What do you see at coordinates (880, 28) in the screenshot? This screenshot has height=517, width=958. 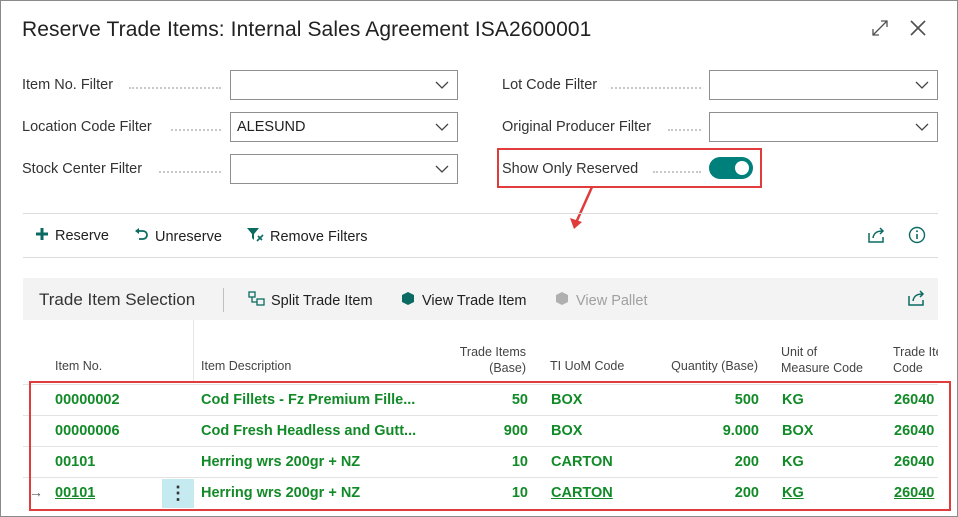 I see `expand-icon` at bounding box center [880, 28].